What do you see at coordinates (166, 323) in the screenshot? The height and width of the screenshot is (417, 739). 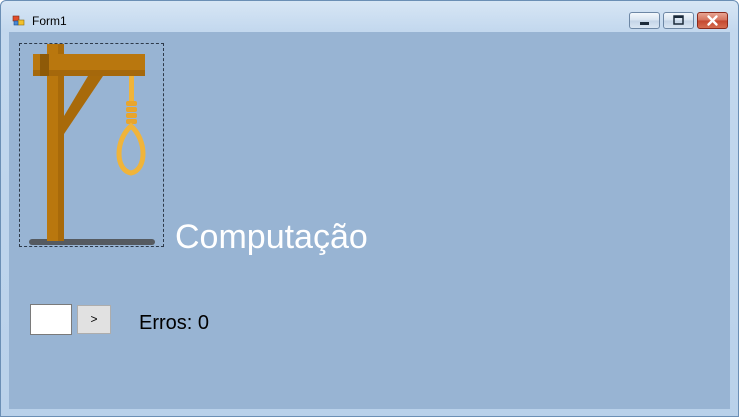 I see `errors-label: Erros:` at bounding box center [166, 323].